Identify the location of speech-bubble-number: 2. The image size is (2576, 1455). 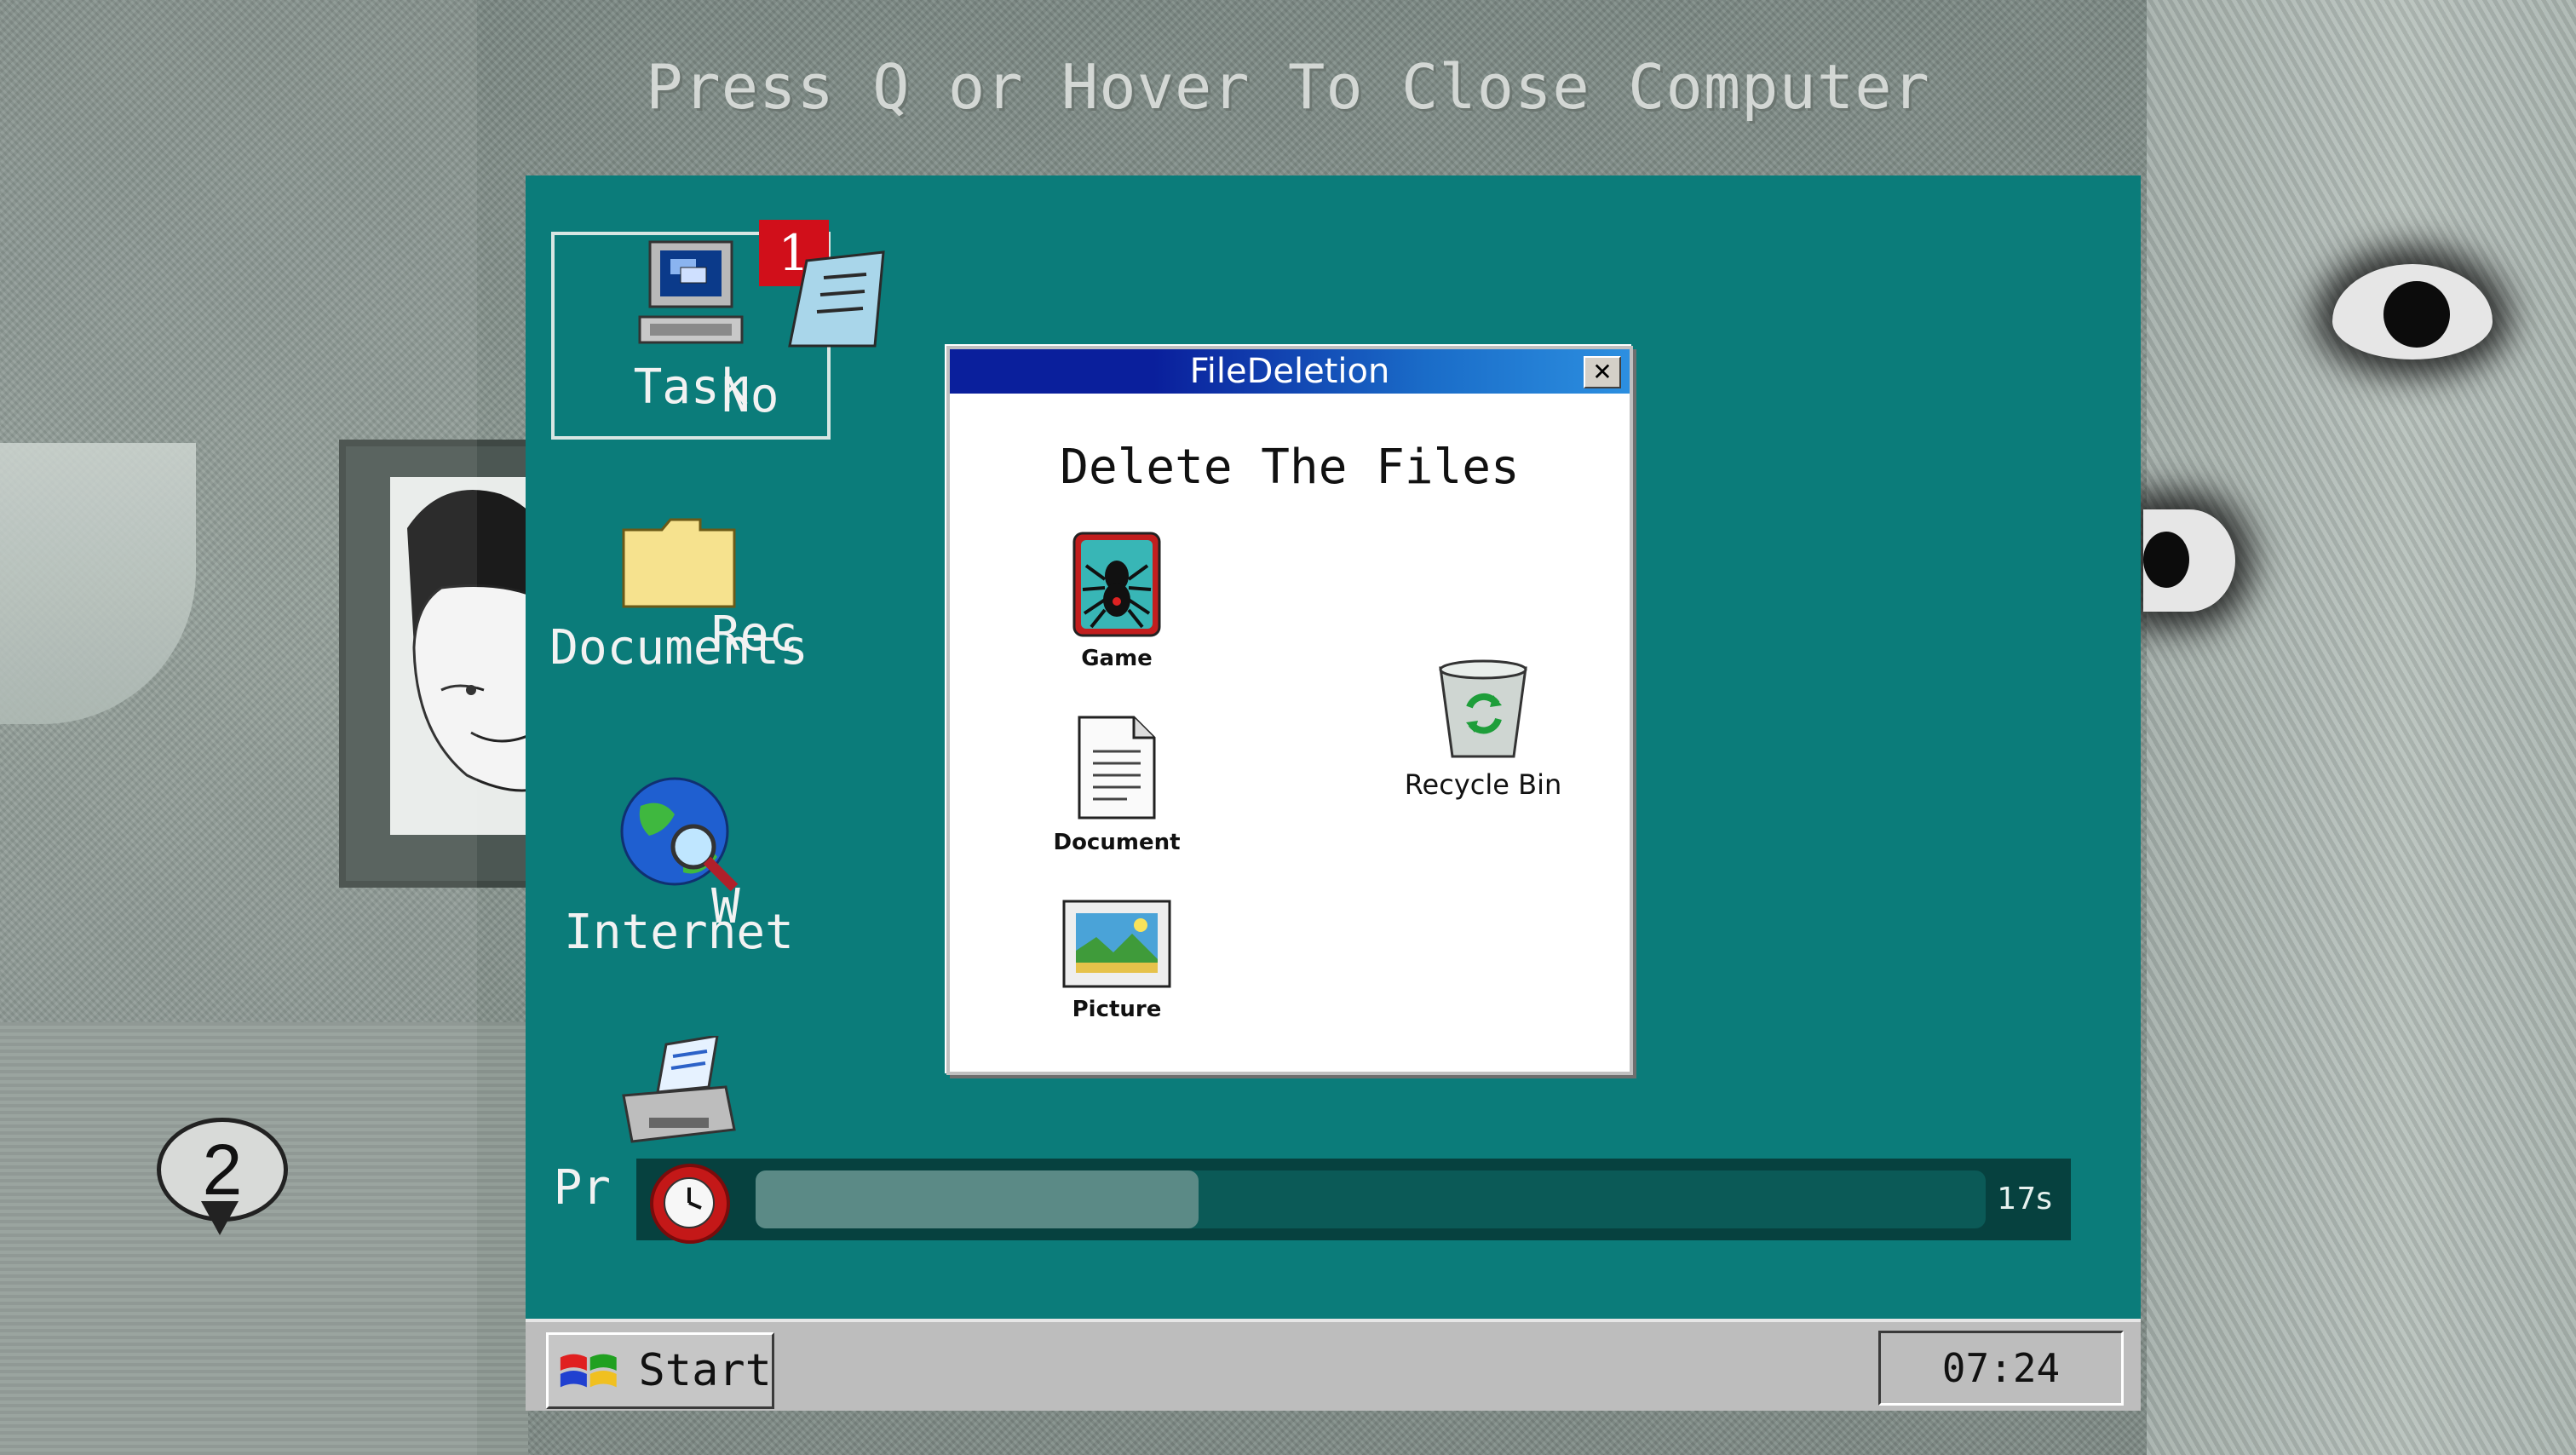
(223, 1169).